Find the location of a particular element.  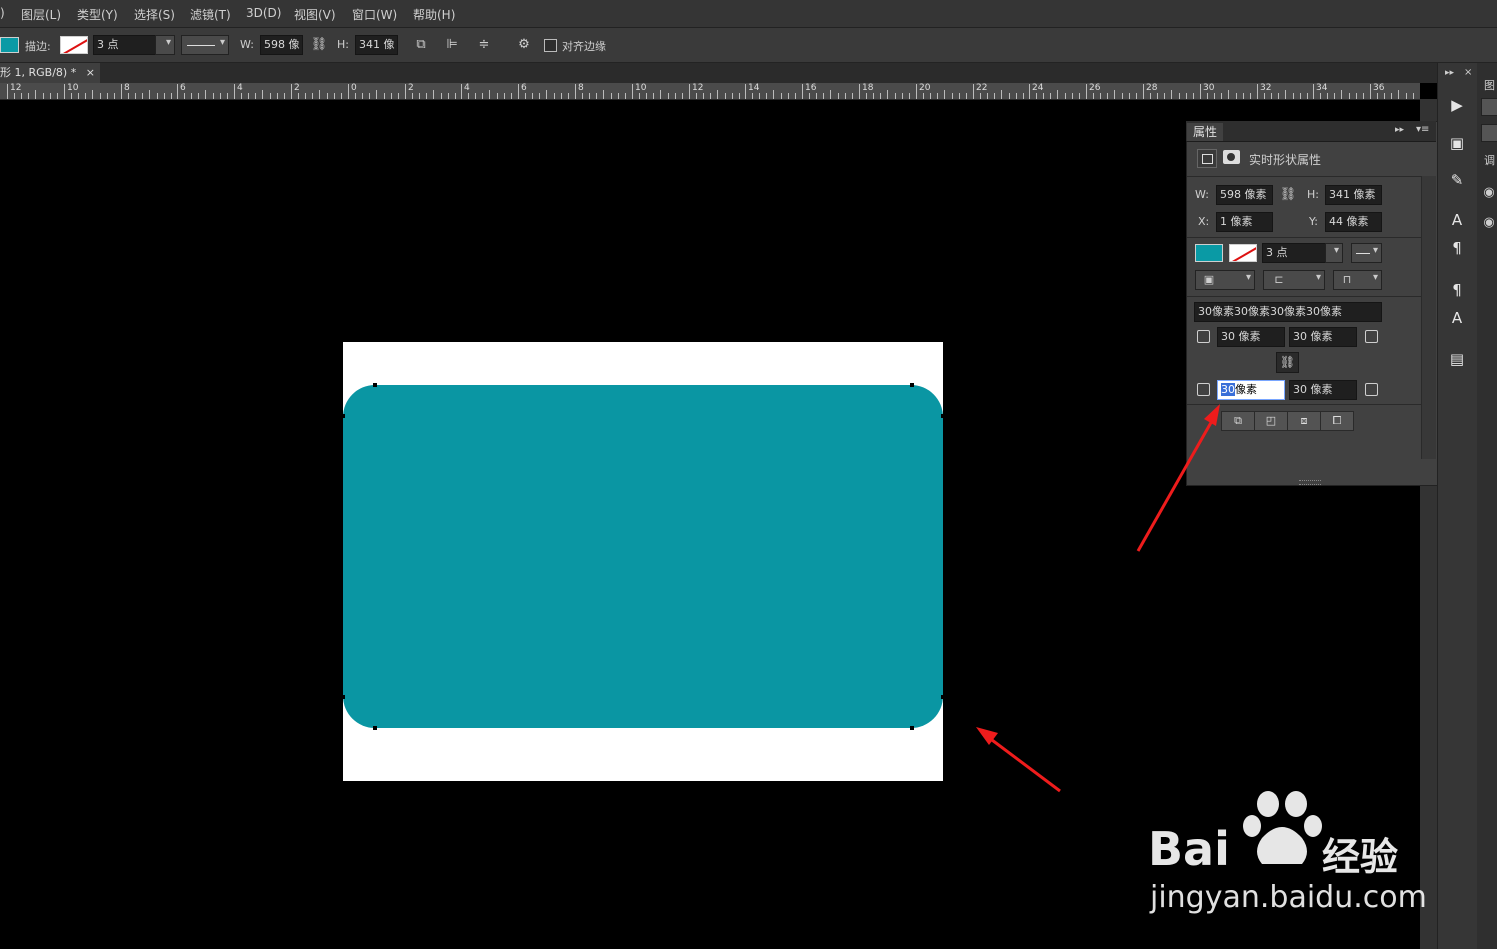

baidu-paw-icon is located at coordinates (1282, 827).